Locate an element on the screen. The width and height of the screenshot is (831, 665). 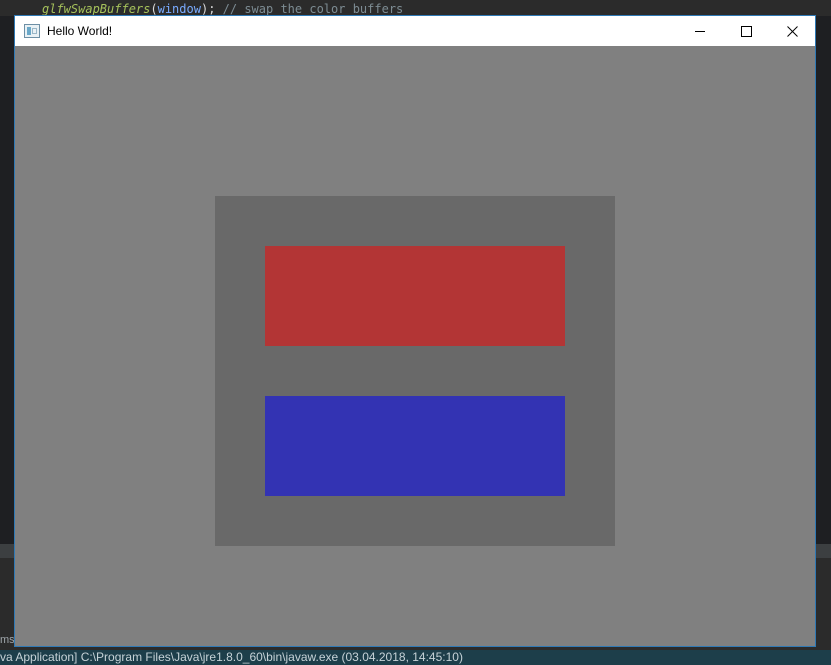
title-bar: Hello World! is located at coordinates (415, 31).